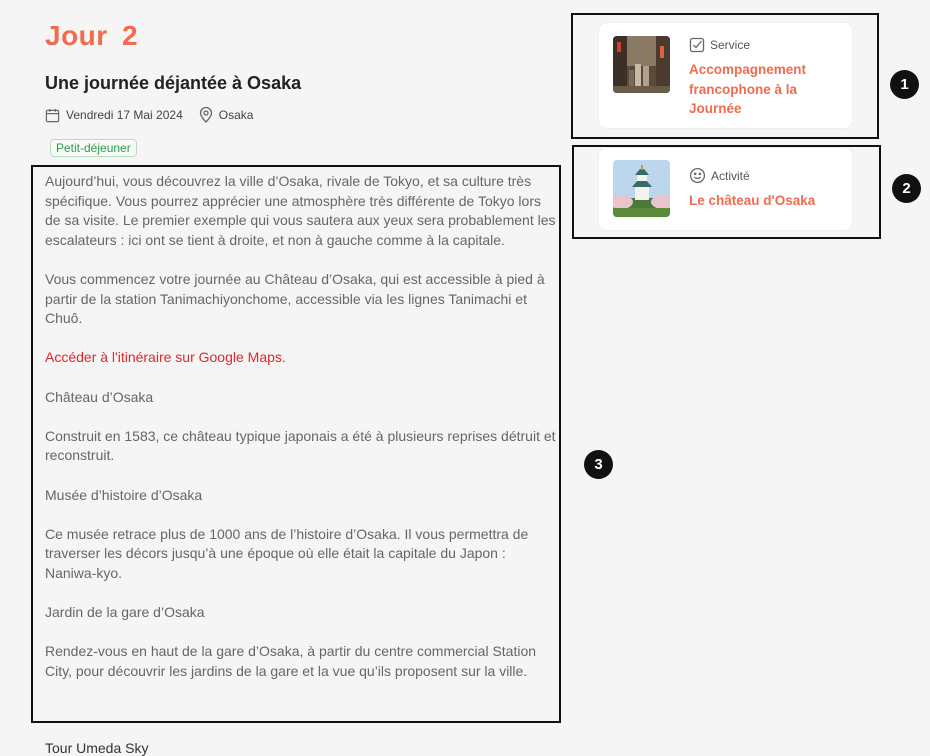 The image size is (930, 756). I want to click on day-meta: Vendredi 17 Mai 2024 Osaka, so click(157, 115).